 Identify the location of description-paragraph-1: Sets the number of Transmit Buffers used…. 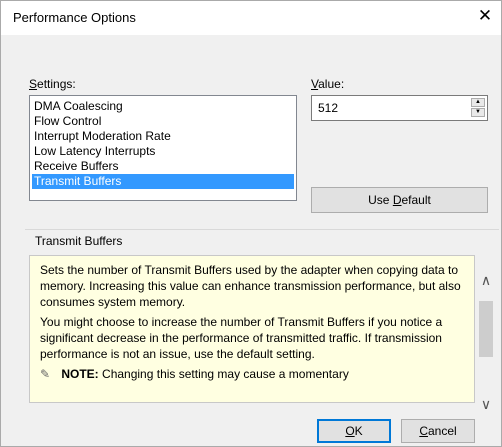
(250, 286).